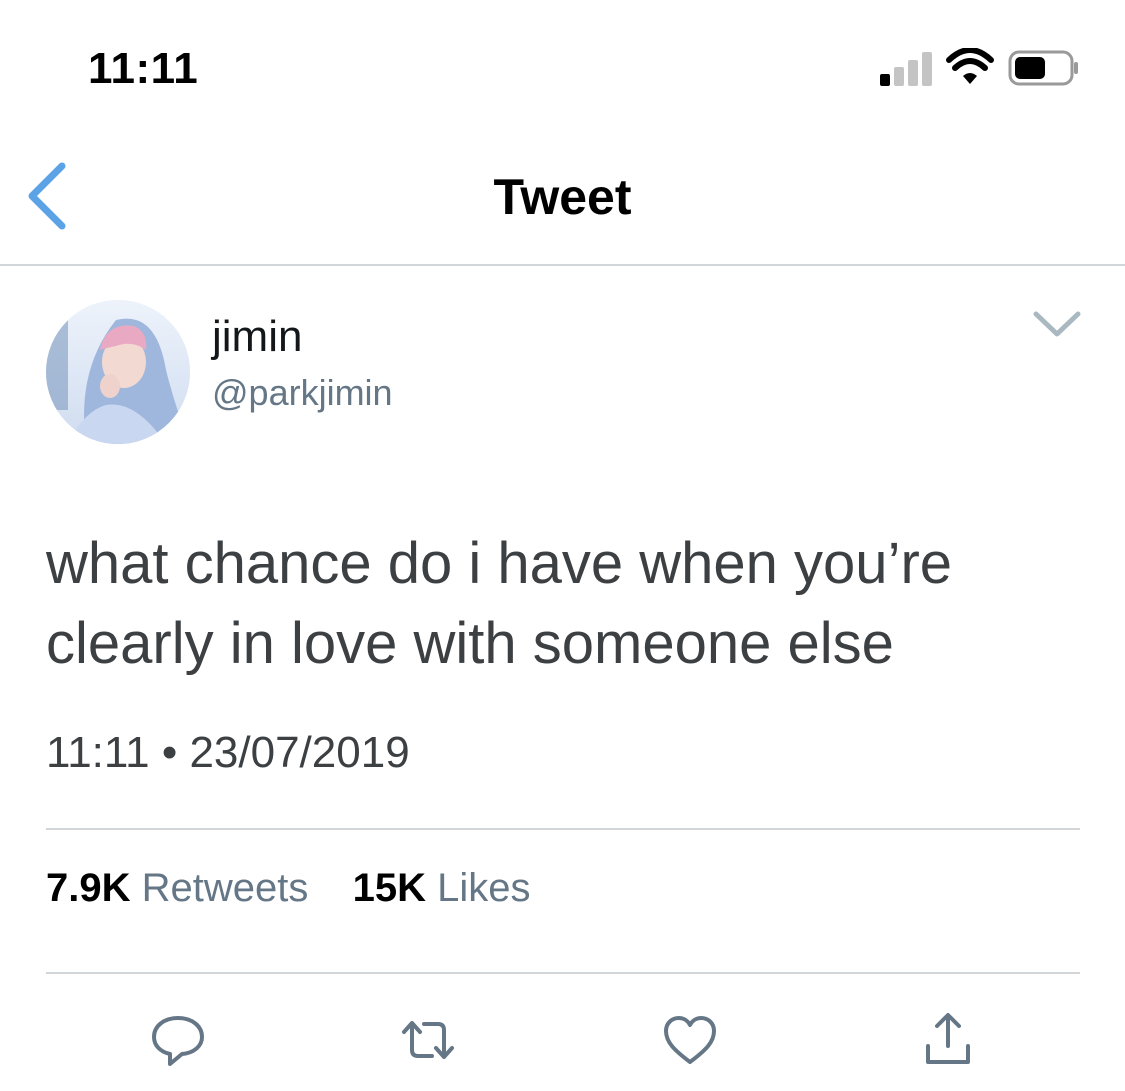 The width and height of the screenshot is (1125, 1091). I want to click on share-icon, so click(948, 1038).